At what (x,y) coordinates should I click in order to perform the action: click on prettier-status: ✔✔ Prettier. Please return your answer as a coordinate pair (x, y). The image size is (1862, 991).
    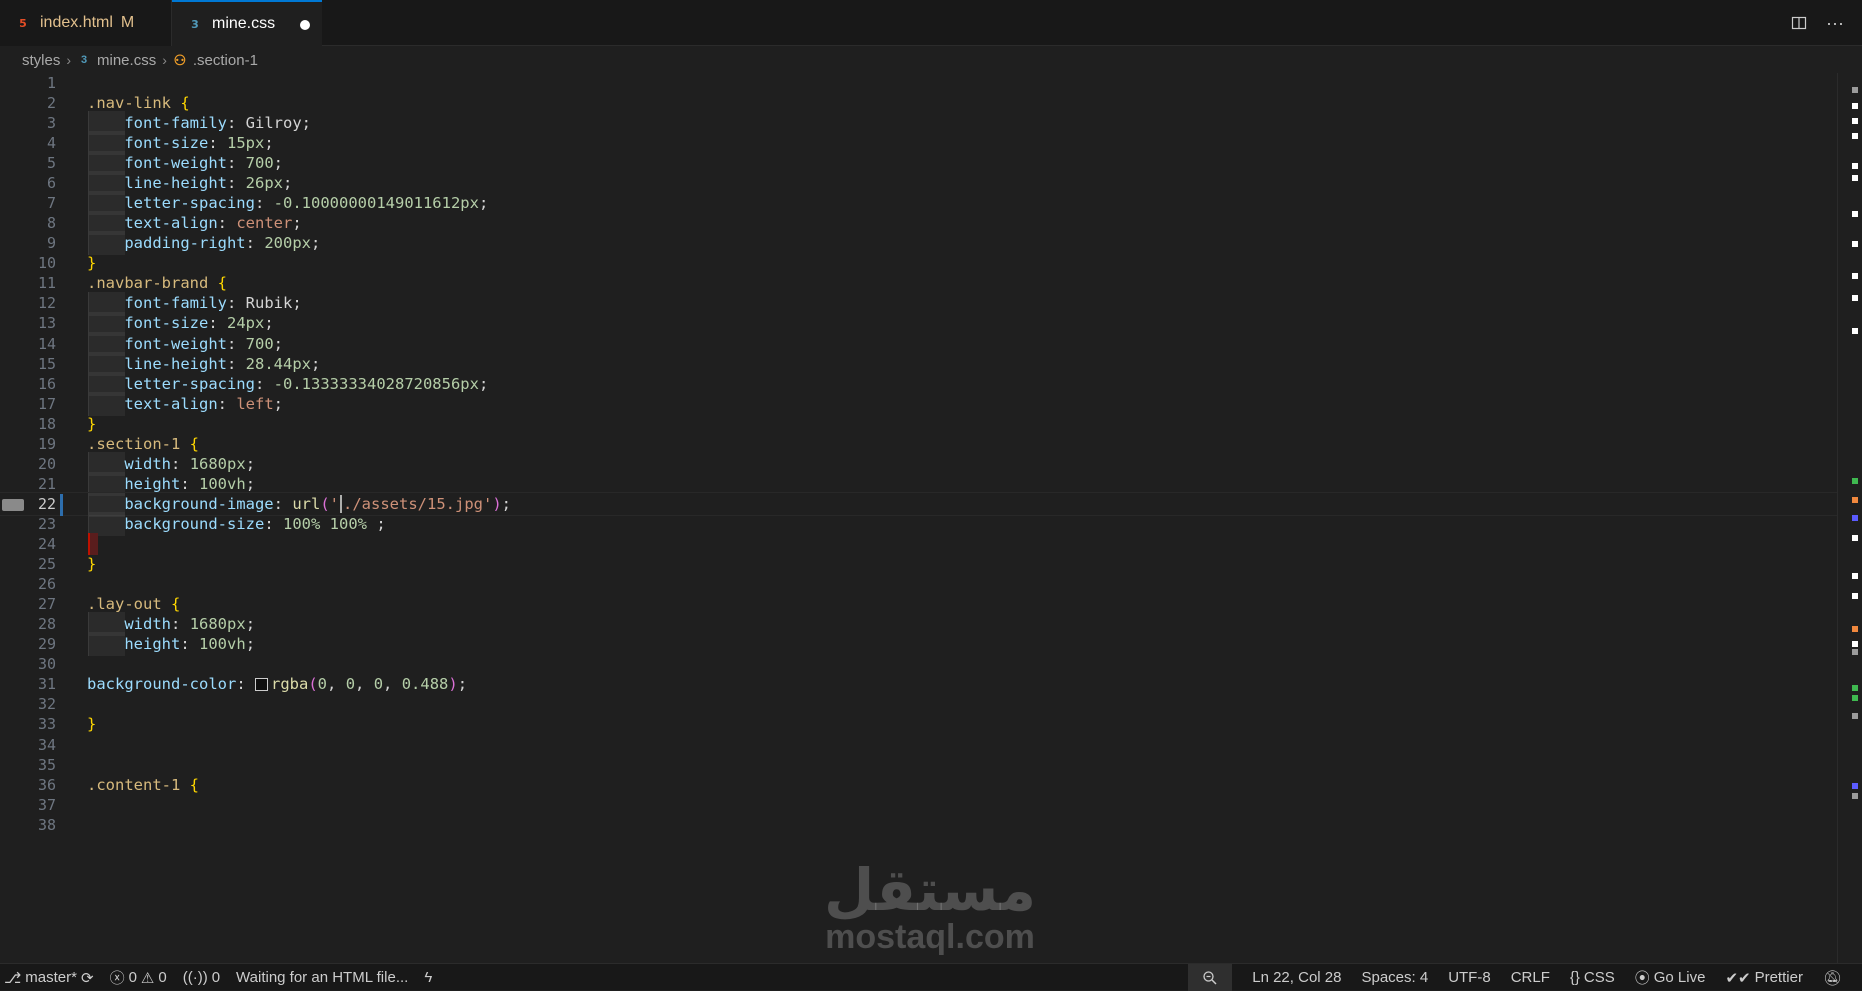
    Looking at the image, I should click on (1764, 978).